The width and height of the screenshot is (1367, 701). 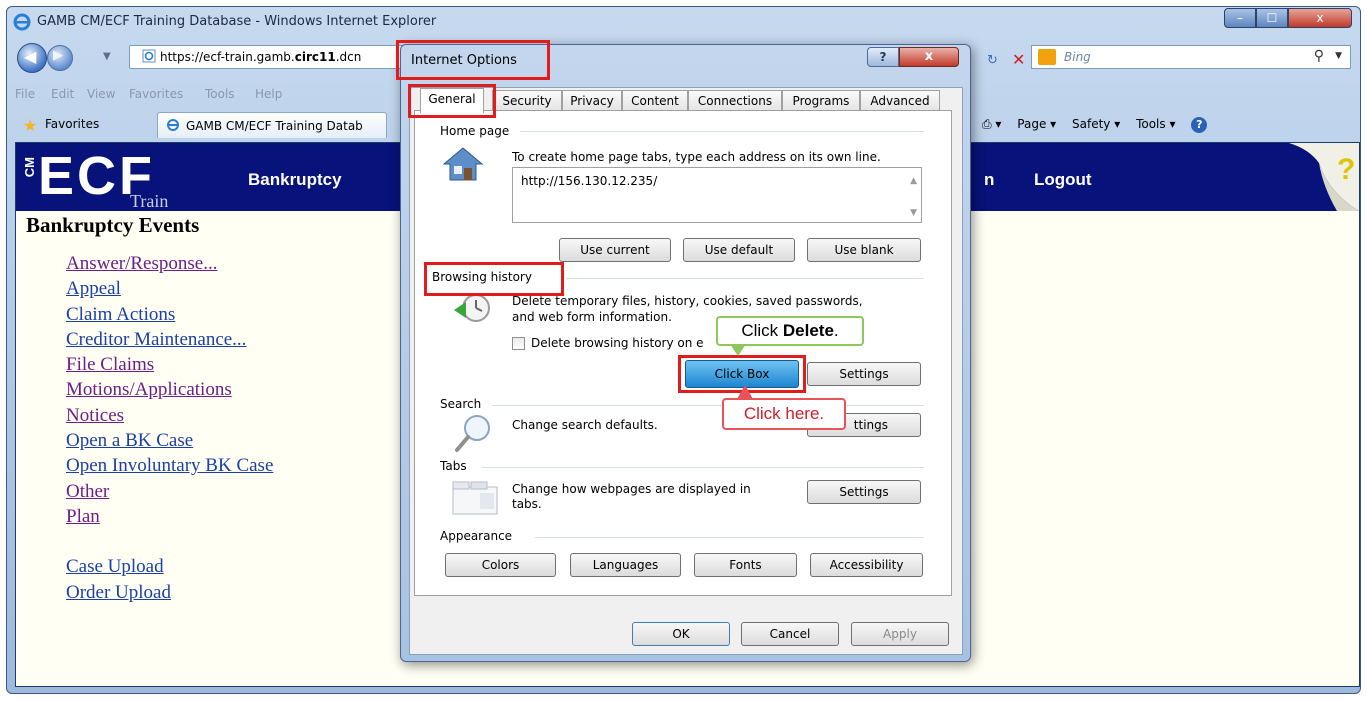 What do you see at coordinates (821, 101) in the screenshot?
I see `tab-programs: Programs` at bounding box center [821, 101].